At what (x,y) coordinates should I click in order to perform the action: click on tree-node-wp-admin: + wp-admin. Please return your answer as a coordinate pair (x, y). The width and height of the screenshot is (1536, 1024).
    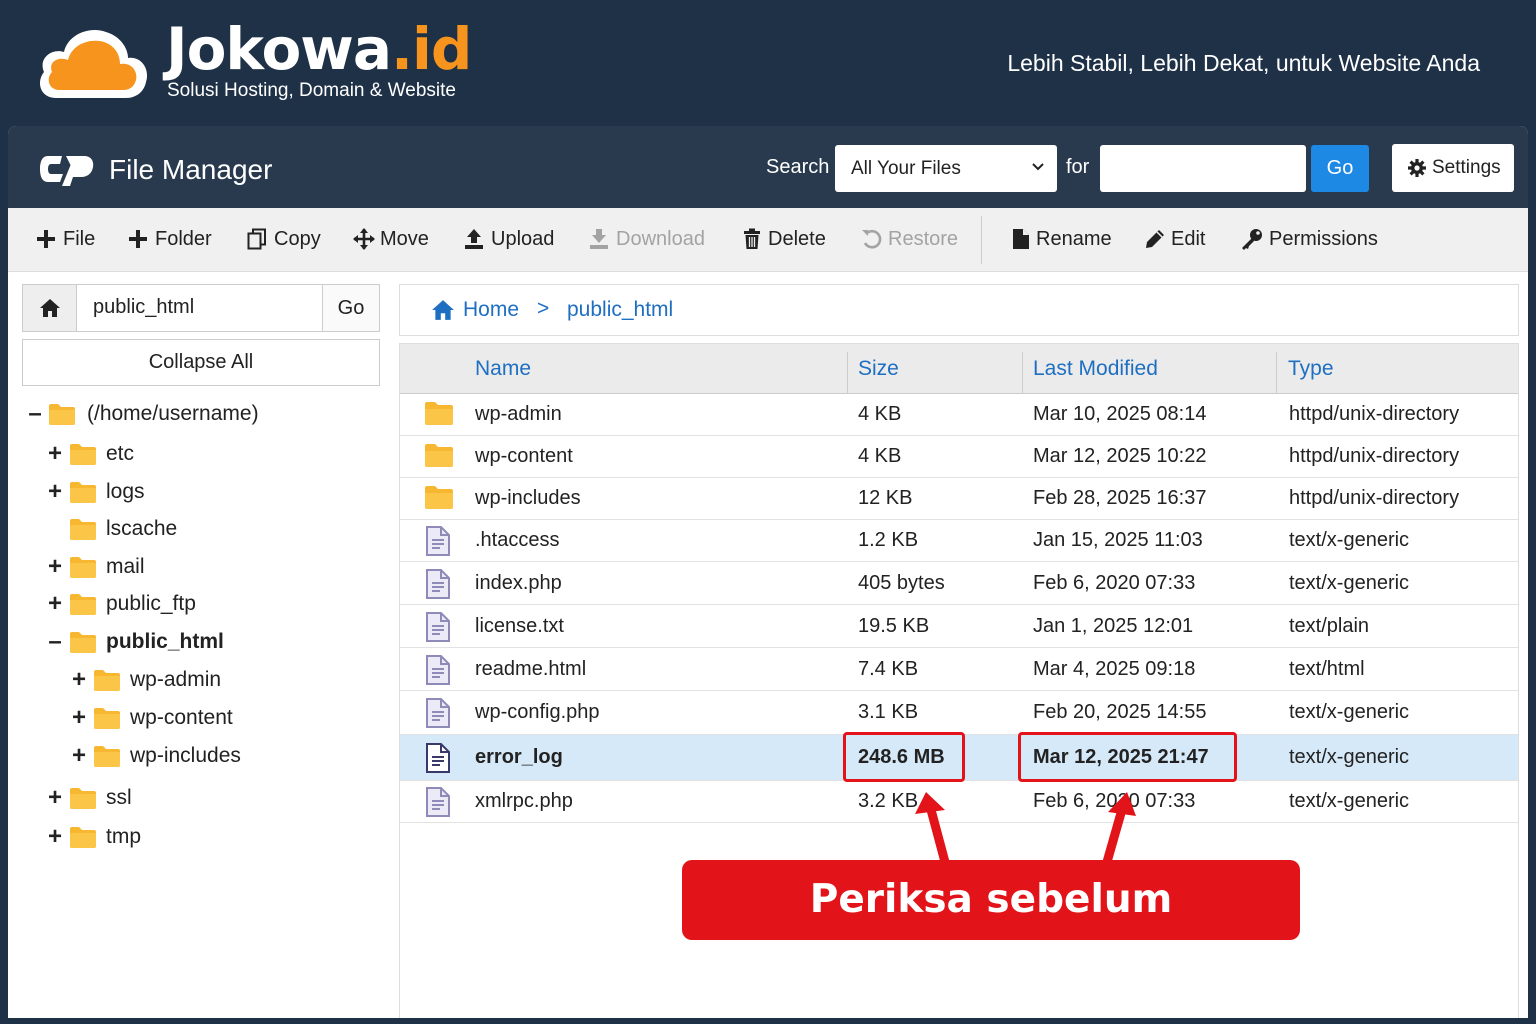
    Looking at the image, I should click on (193, 680).